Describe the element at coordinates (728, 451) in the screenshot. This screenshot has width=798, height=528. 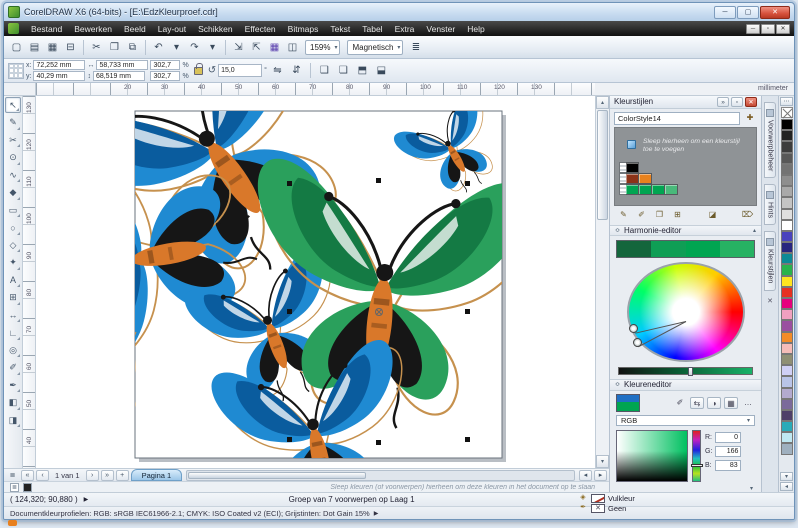
I see `g-value-field: 166` at that location.